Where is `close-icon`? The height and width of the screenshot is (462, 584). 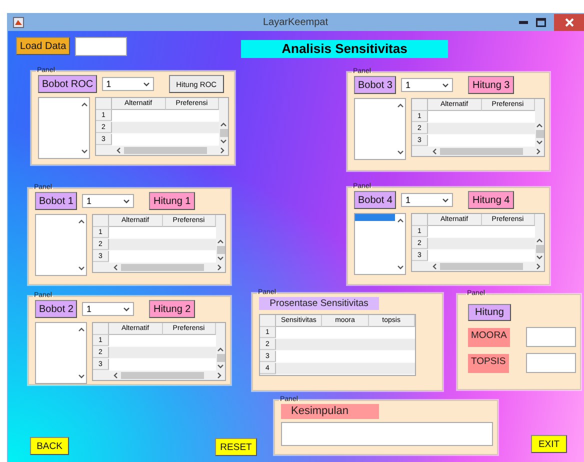 close-icon is located at coordinates (569, 22).